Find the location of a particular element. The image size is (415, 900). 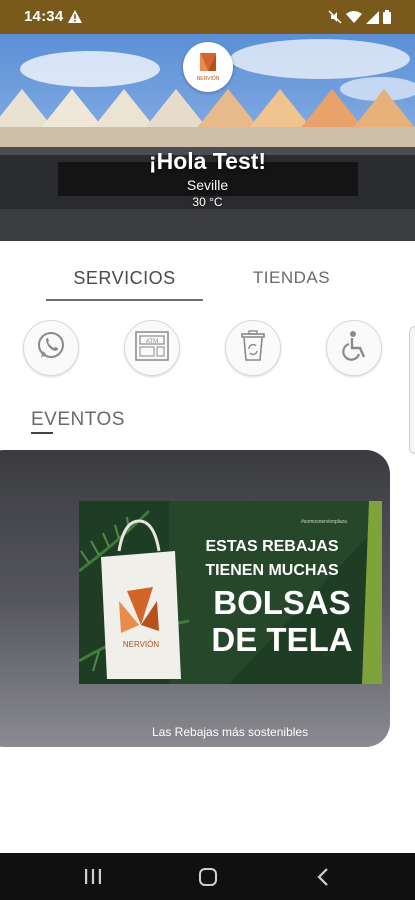

atm-icon: ATM is located at coordinates (152, 348).